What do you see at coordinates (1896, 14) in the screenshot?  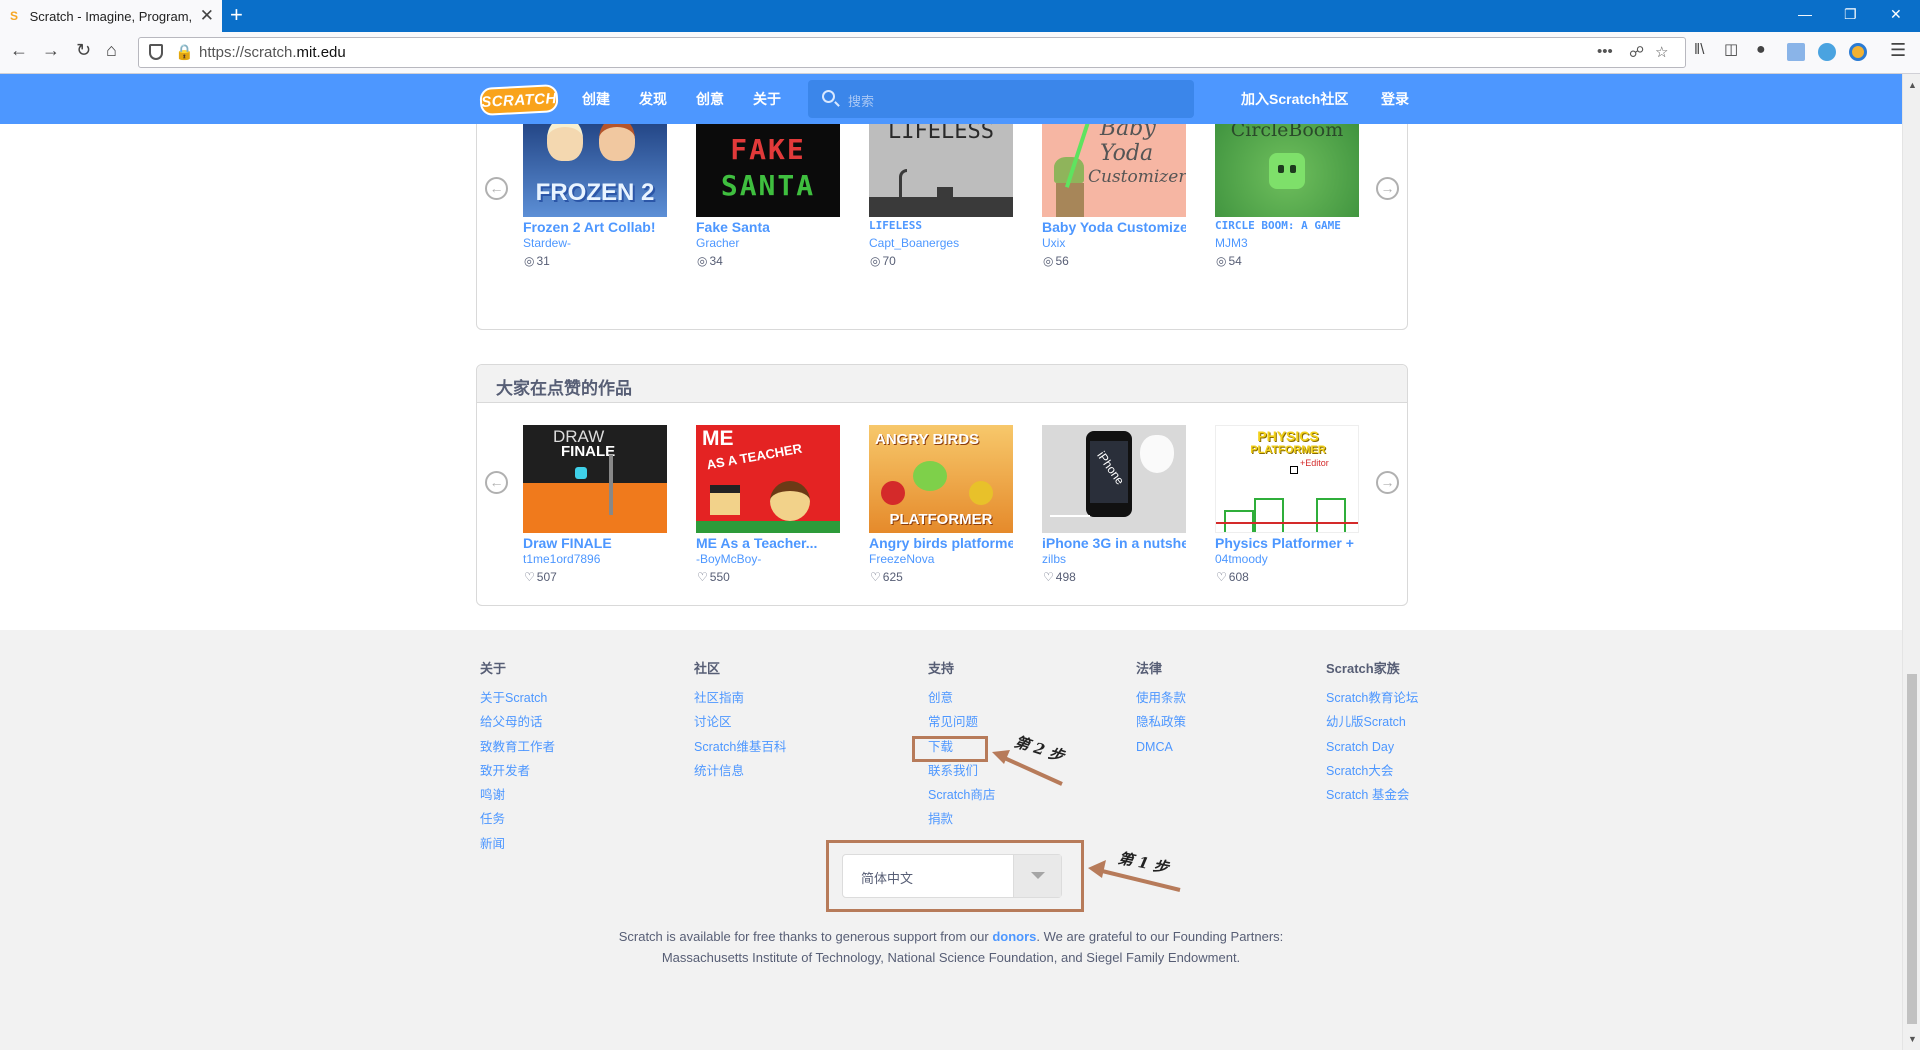 I see `window-close-button: ✕` at bounding box center [1896, 14].